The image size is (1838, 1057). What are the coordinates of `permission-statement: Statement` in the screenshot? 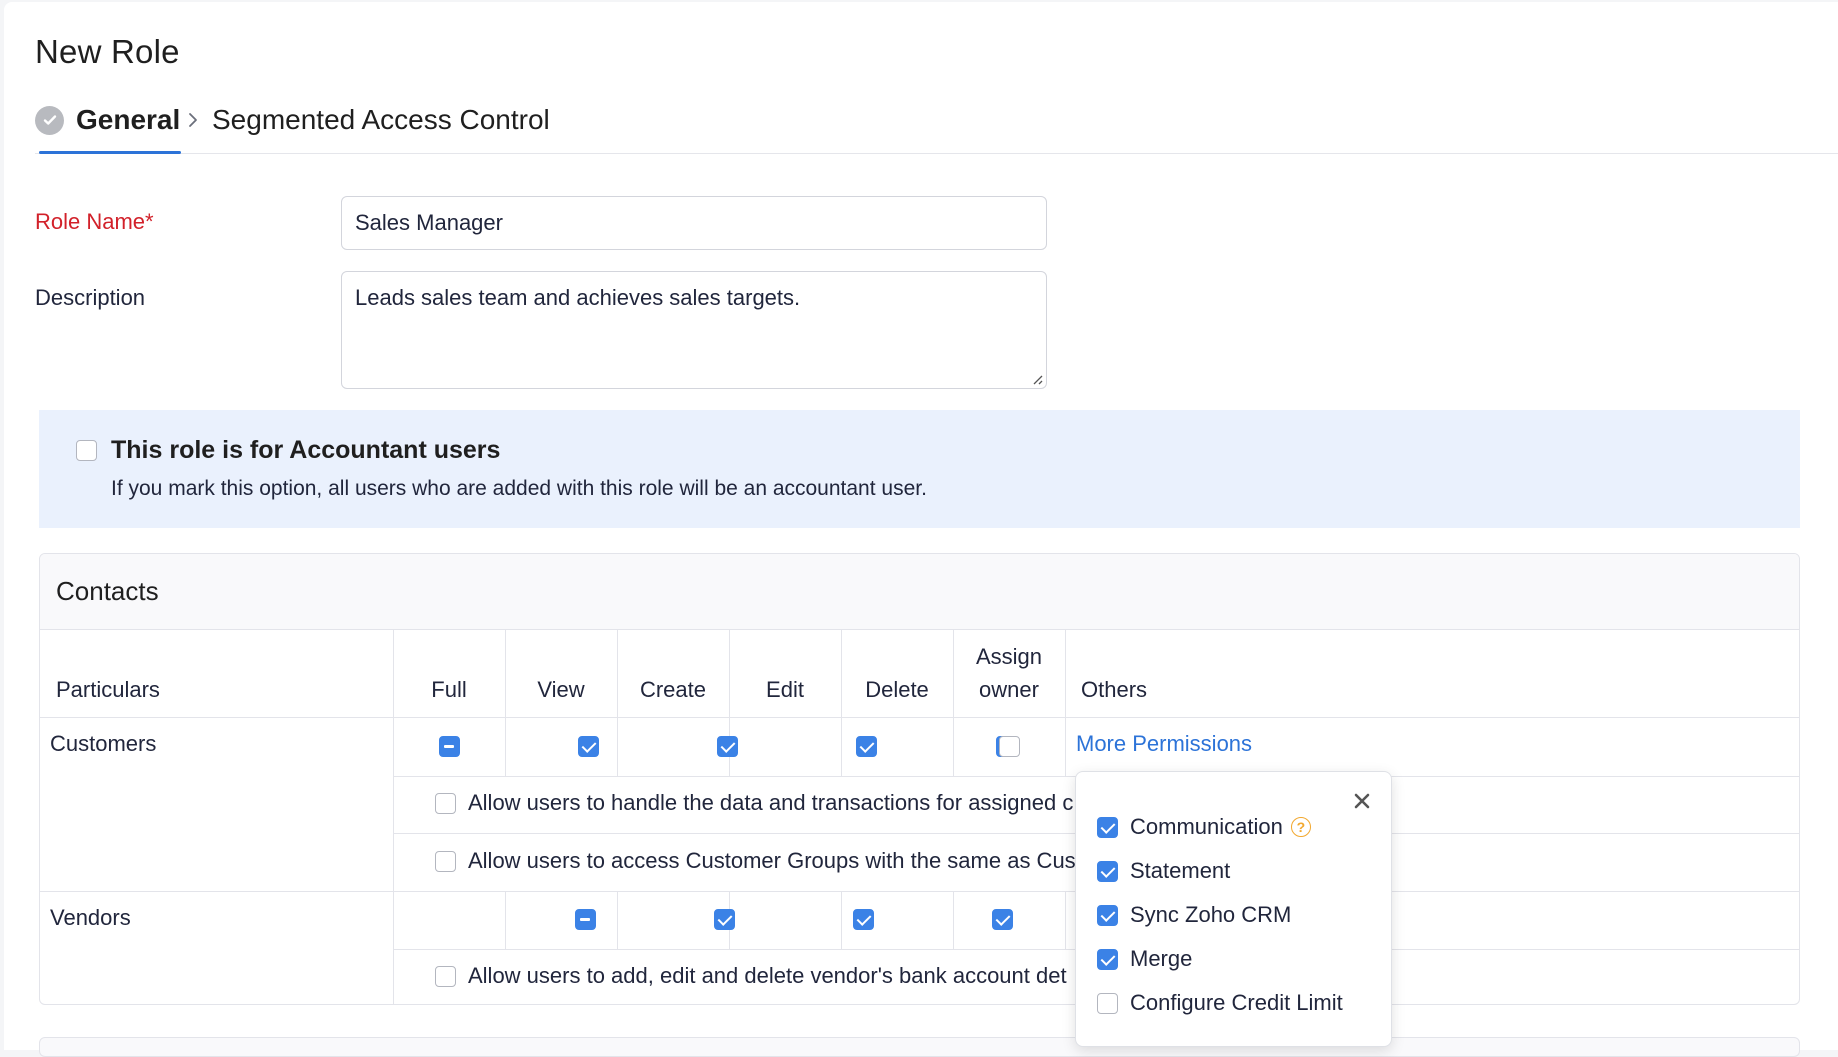 It's located at (1163, 871).